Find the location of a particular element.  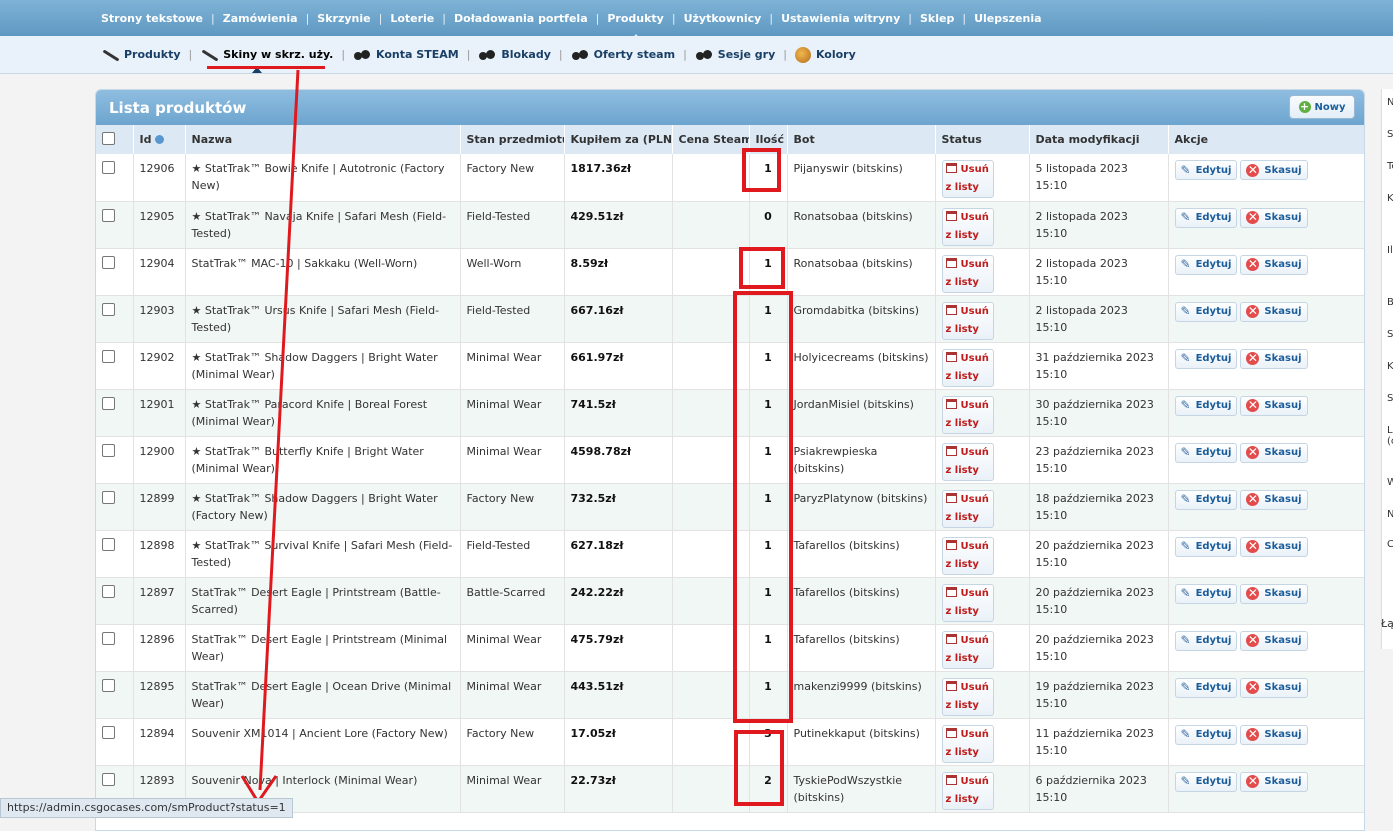

select-all-checkbox is located at coordinates (108, 138).